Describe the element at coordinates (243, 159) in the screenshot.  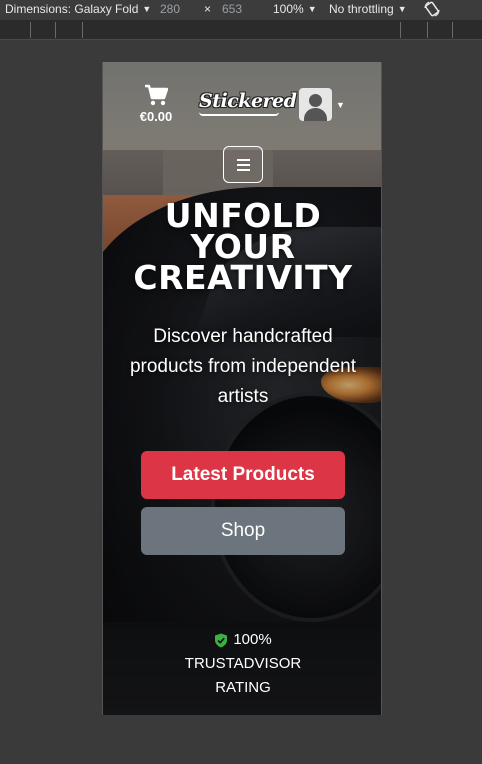
I see `hamburger-icon` at that location.